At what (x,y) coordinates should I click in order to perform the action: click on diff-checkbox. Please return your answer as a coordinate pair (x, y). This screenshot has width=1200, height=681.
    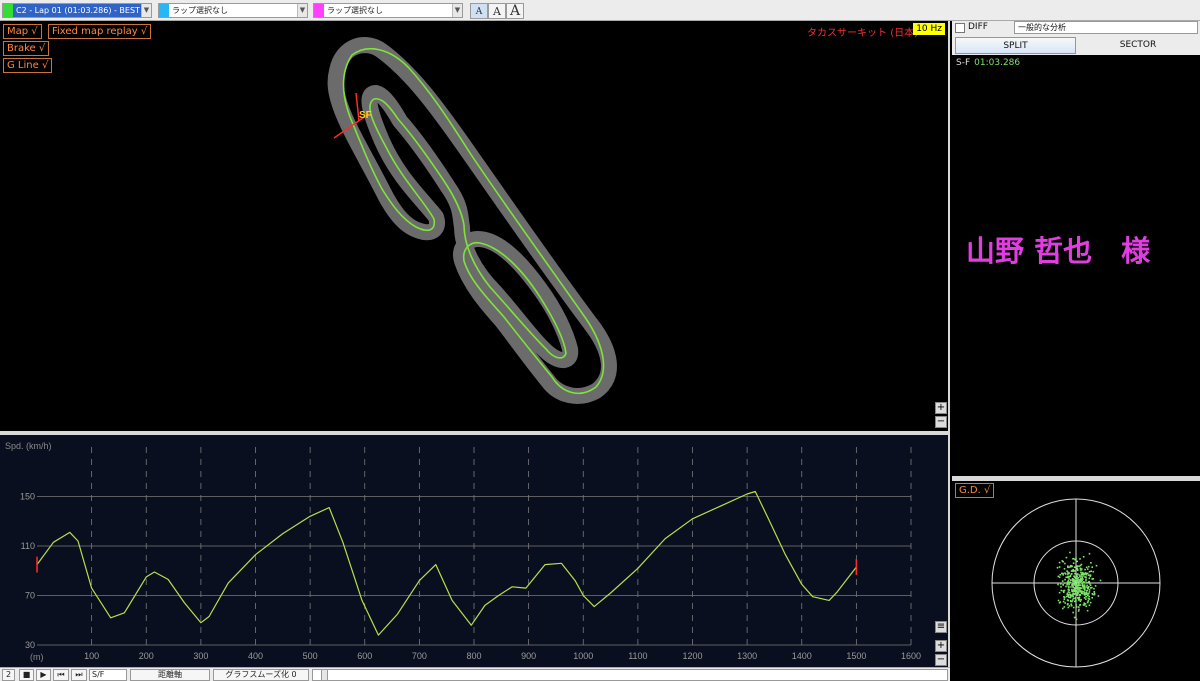
    Looking at the image, I should click on (960, 28).